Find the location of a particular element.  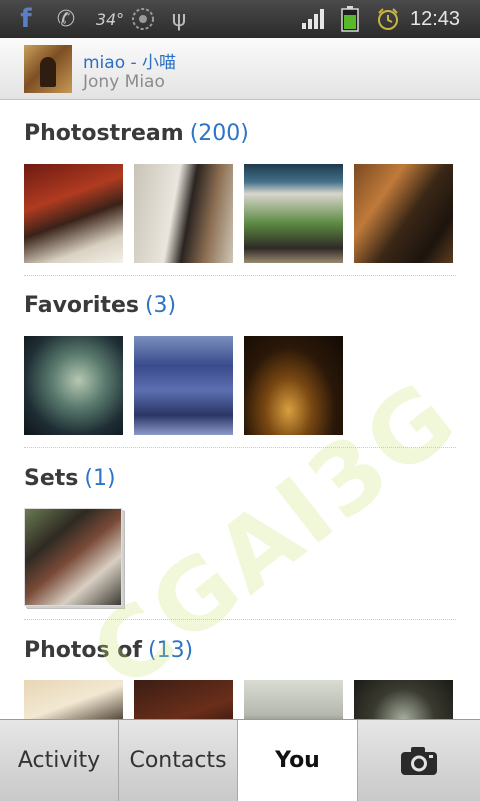

camera-icon is located at coordinates (419, 760).